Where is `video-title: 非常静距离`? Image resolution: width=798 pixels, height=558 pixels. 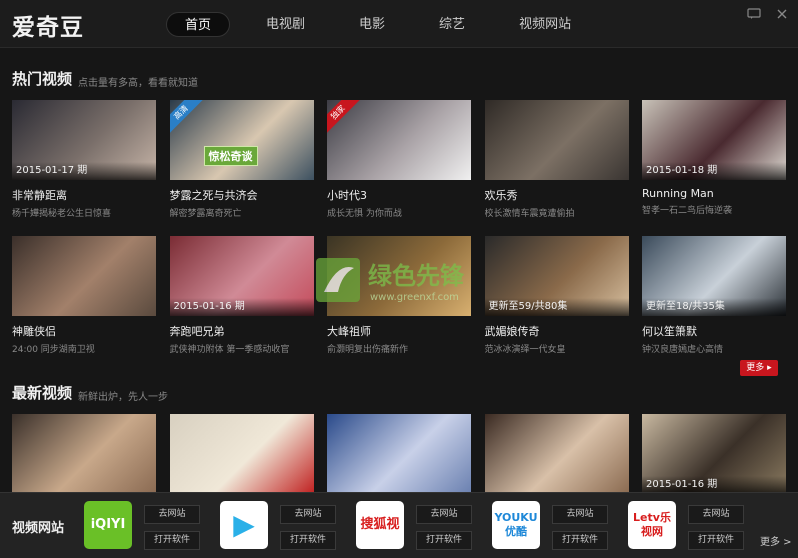
video-title: 非常静距离 is located at coordinates (84, 195).